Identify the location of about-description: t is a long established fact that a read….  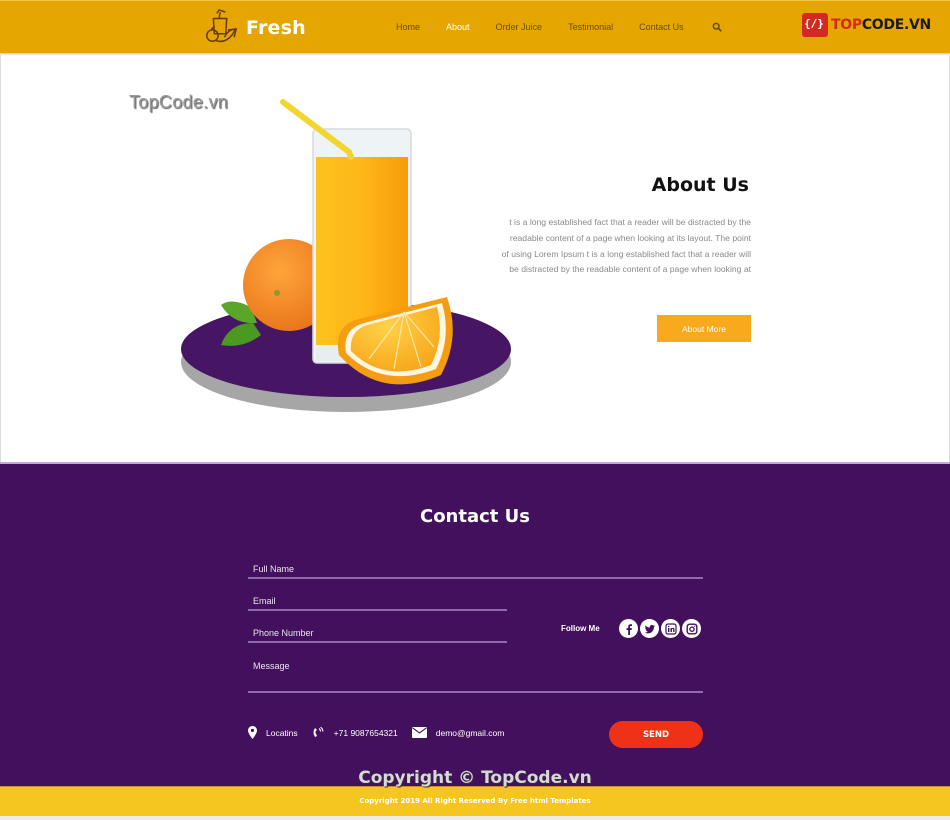
(626, 246).